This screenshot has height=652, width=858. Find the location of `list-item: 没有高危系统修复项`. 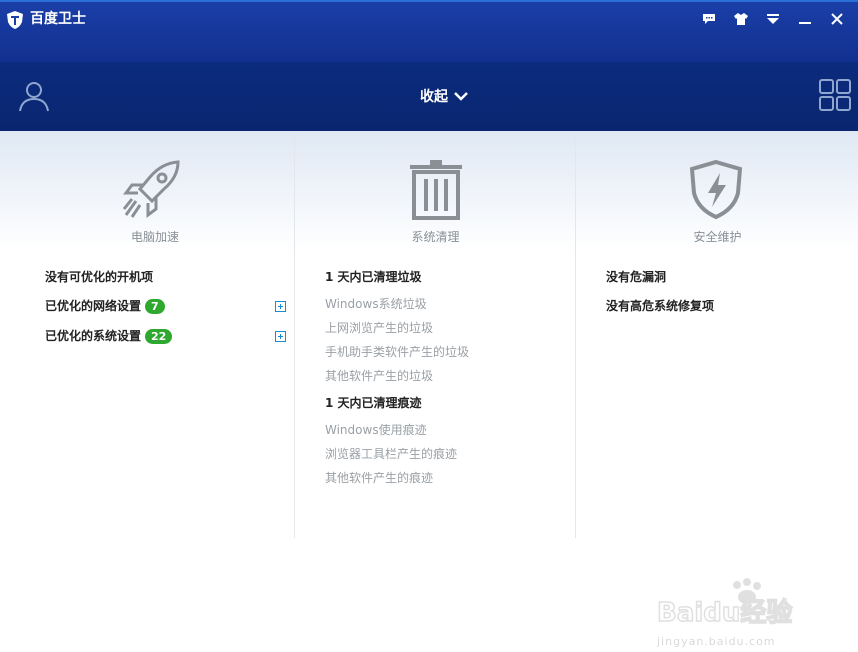

list-item: 没有高危系统修复项 is located at coordinates (660, 306).